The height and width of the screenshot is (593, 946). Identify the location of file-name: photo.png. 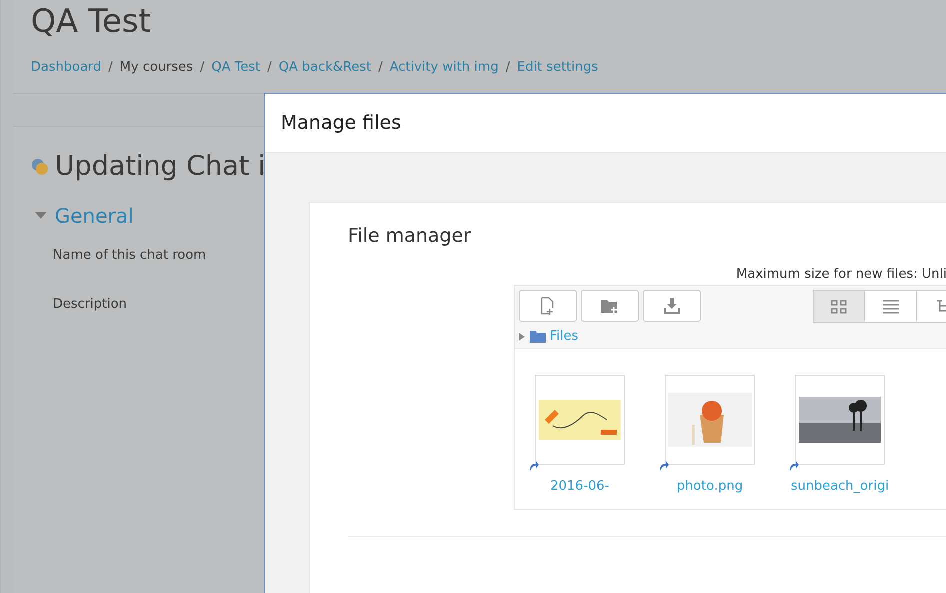
(710, 486).